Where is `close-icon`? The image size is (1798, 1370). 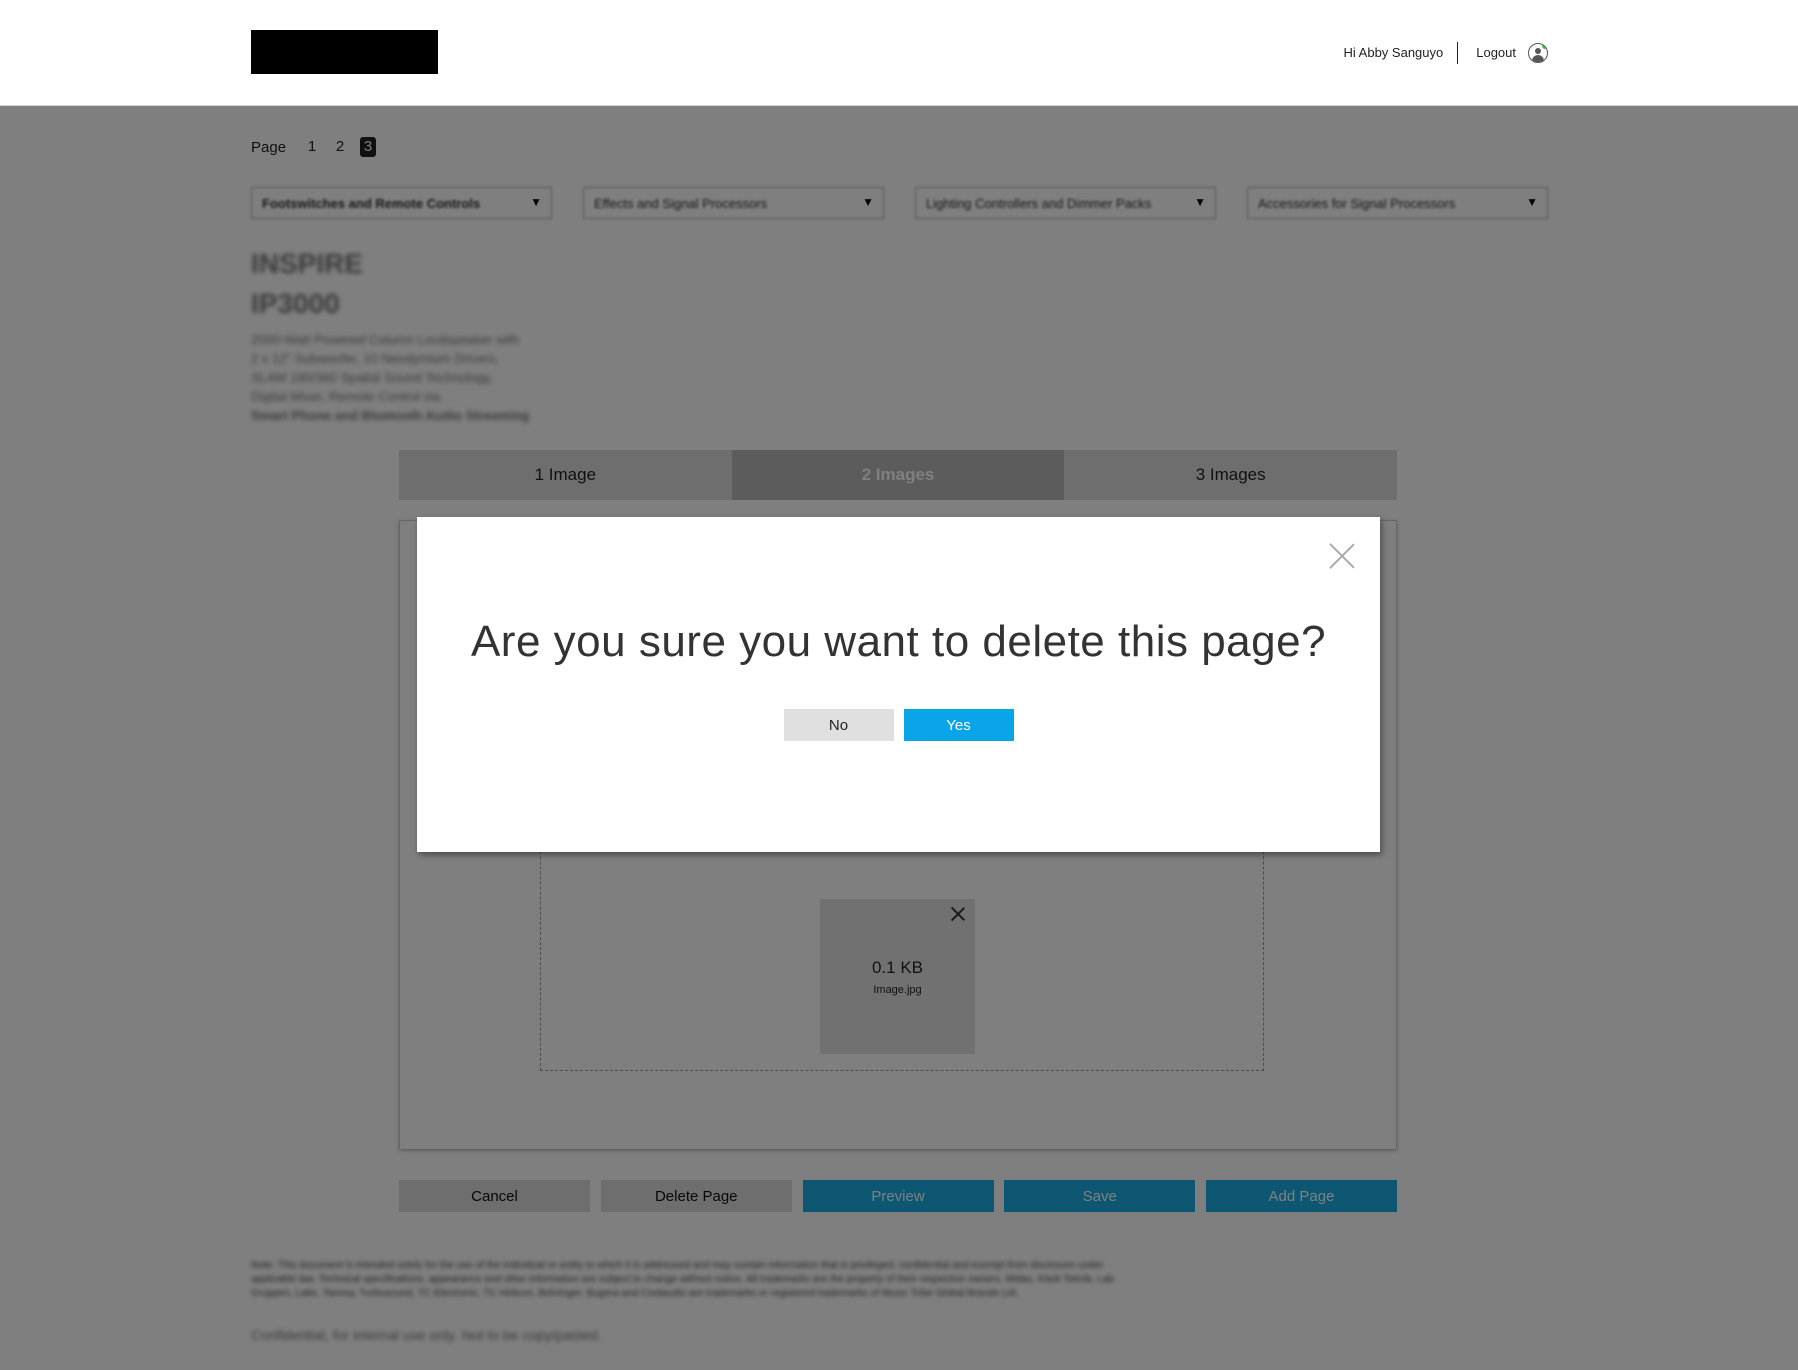
close-icon is located at coordinates (1342, 555).